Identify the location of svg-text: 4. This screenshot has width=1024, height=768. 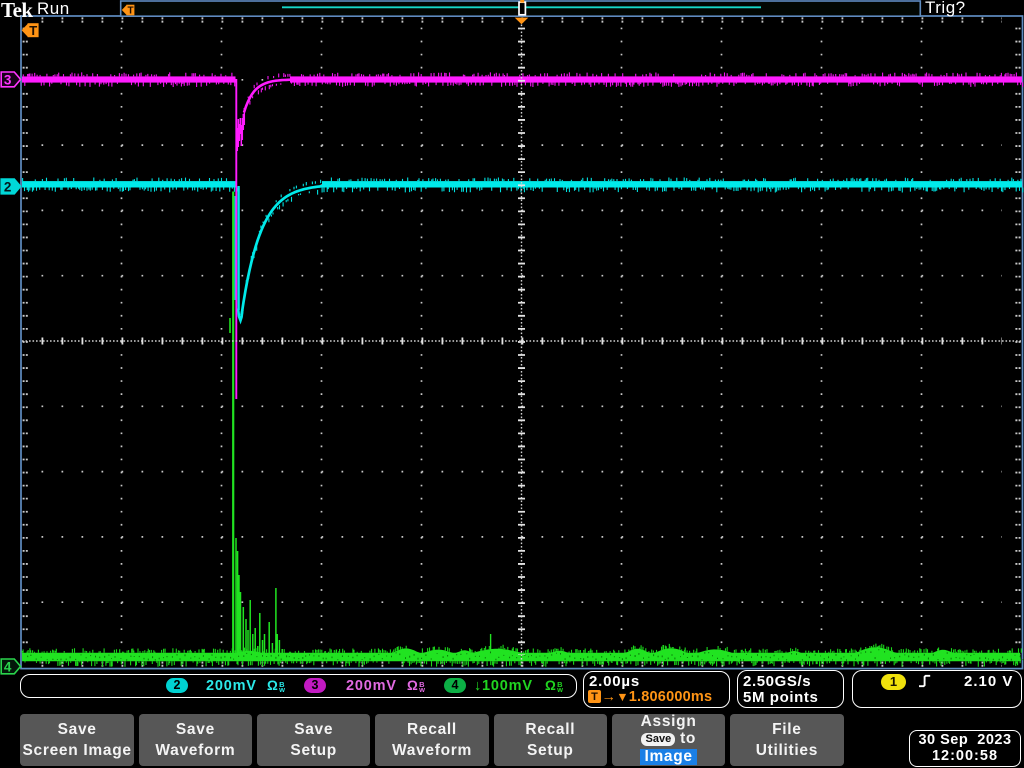
(8, 667).